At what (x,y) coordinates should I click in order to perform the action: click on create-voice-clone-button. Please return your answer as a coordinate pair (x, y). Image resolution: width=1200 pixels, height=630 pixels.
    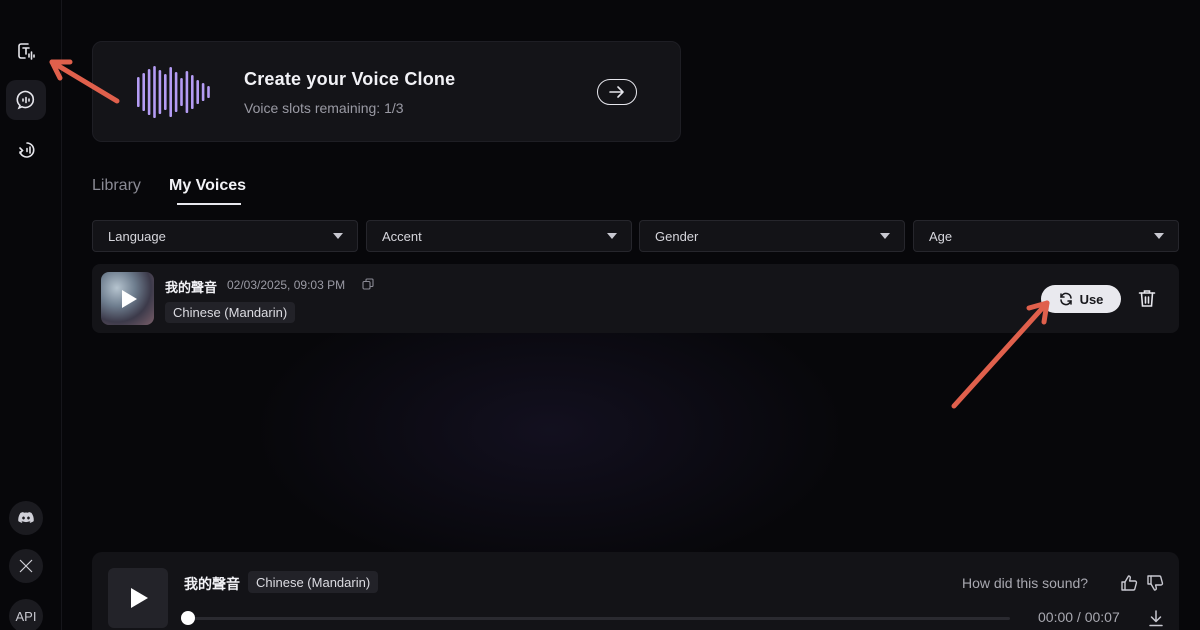
    Looking at the image, I should click on (617, 92).